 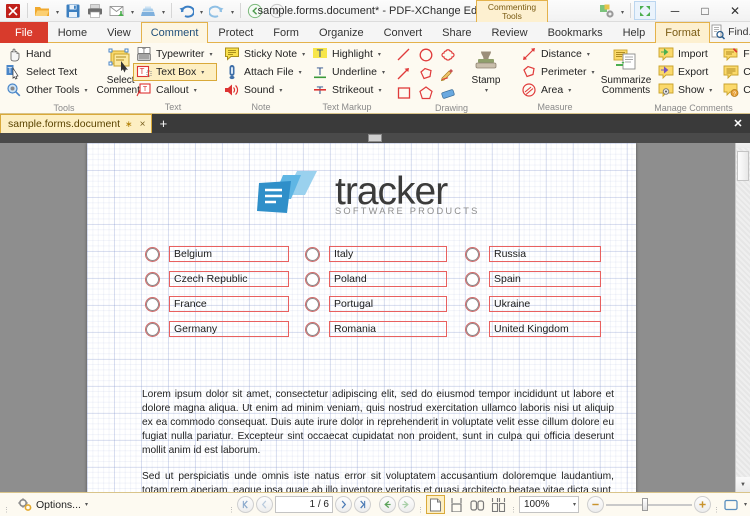 What do you see at coordinates (343, 504) in the screenshot?
I see `next-page-button` at bounding box center [343, 504].